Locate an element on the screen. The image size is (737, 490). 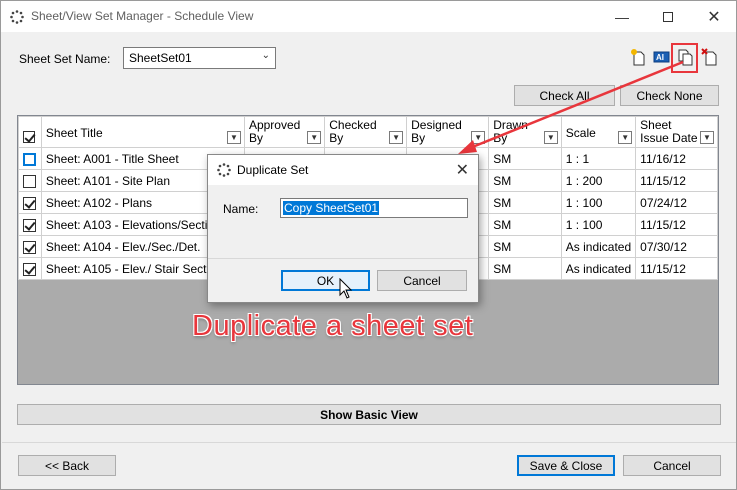
issue-date-cell: 11/16/12 is located at coordinates (676, 158).